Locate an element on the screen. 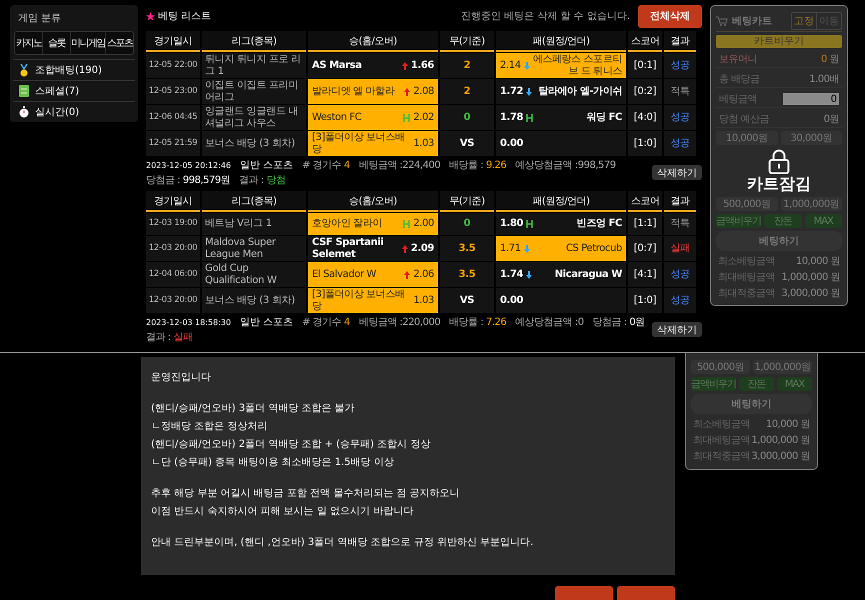 The height and width of the screenshot is (600, 865). notice-line: ㄴ단 (승무패) 종목 배팅이용 최소배당은 1.5배당 이상 is located at coordinates (273, 462).